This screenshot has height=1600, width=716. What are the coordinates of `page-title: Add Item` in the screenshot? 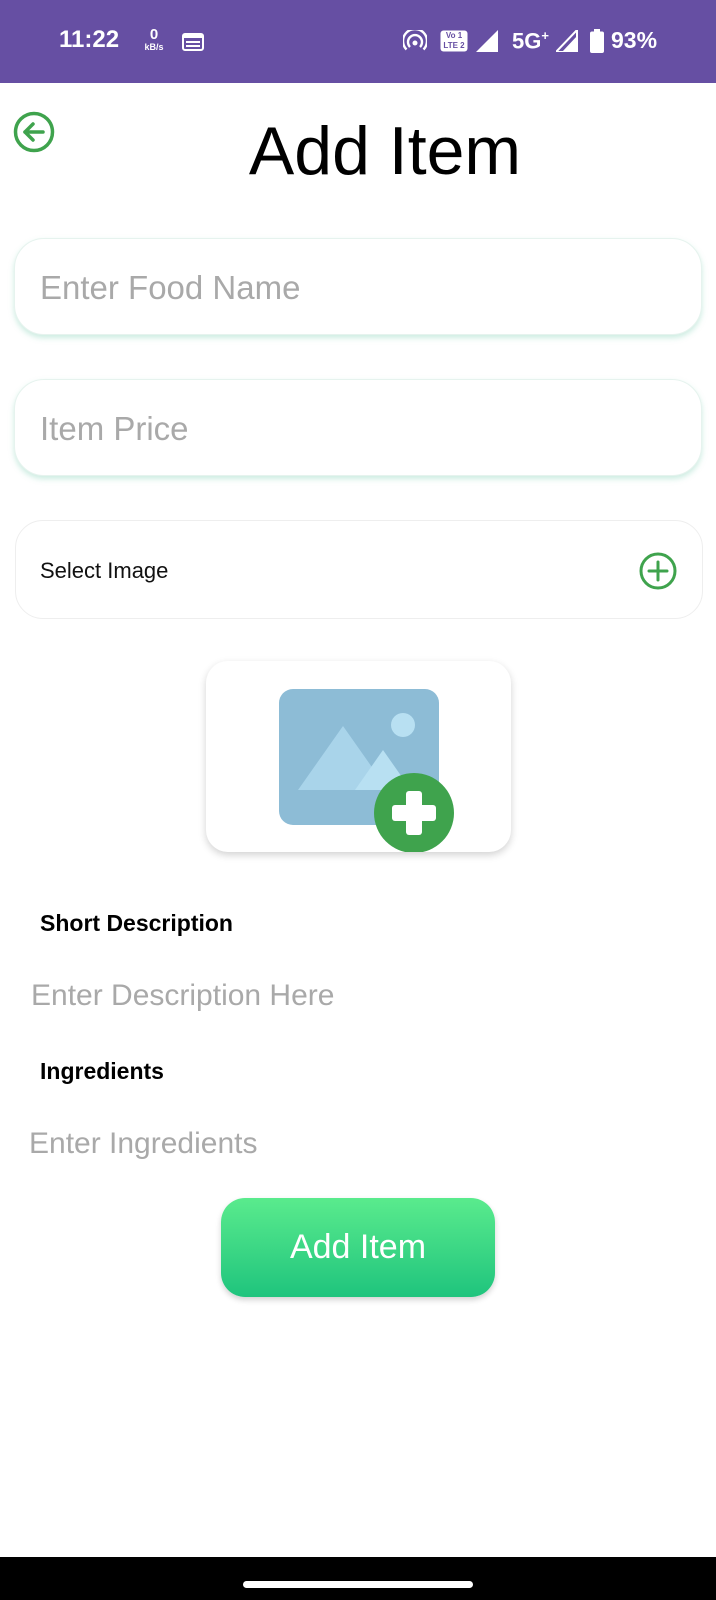 It's located at (385, 151).